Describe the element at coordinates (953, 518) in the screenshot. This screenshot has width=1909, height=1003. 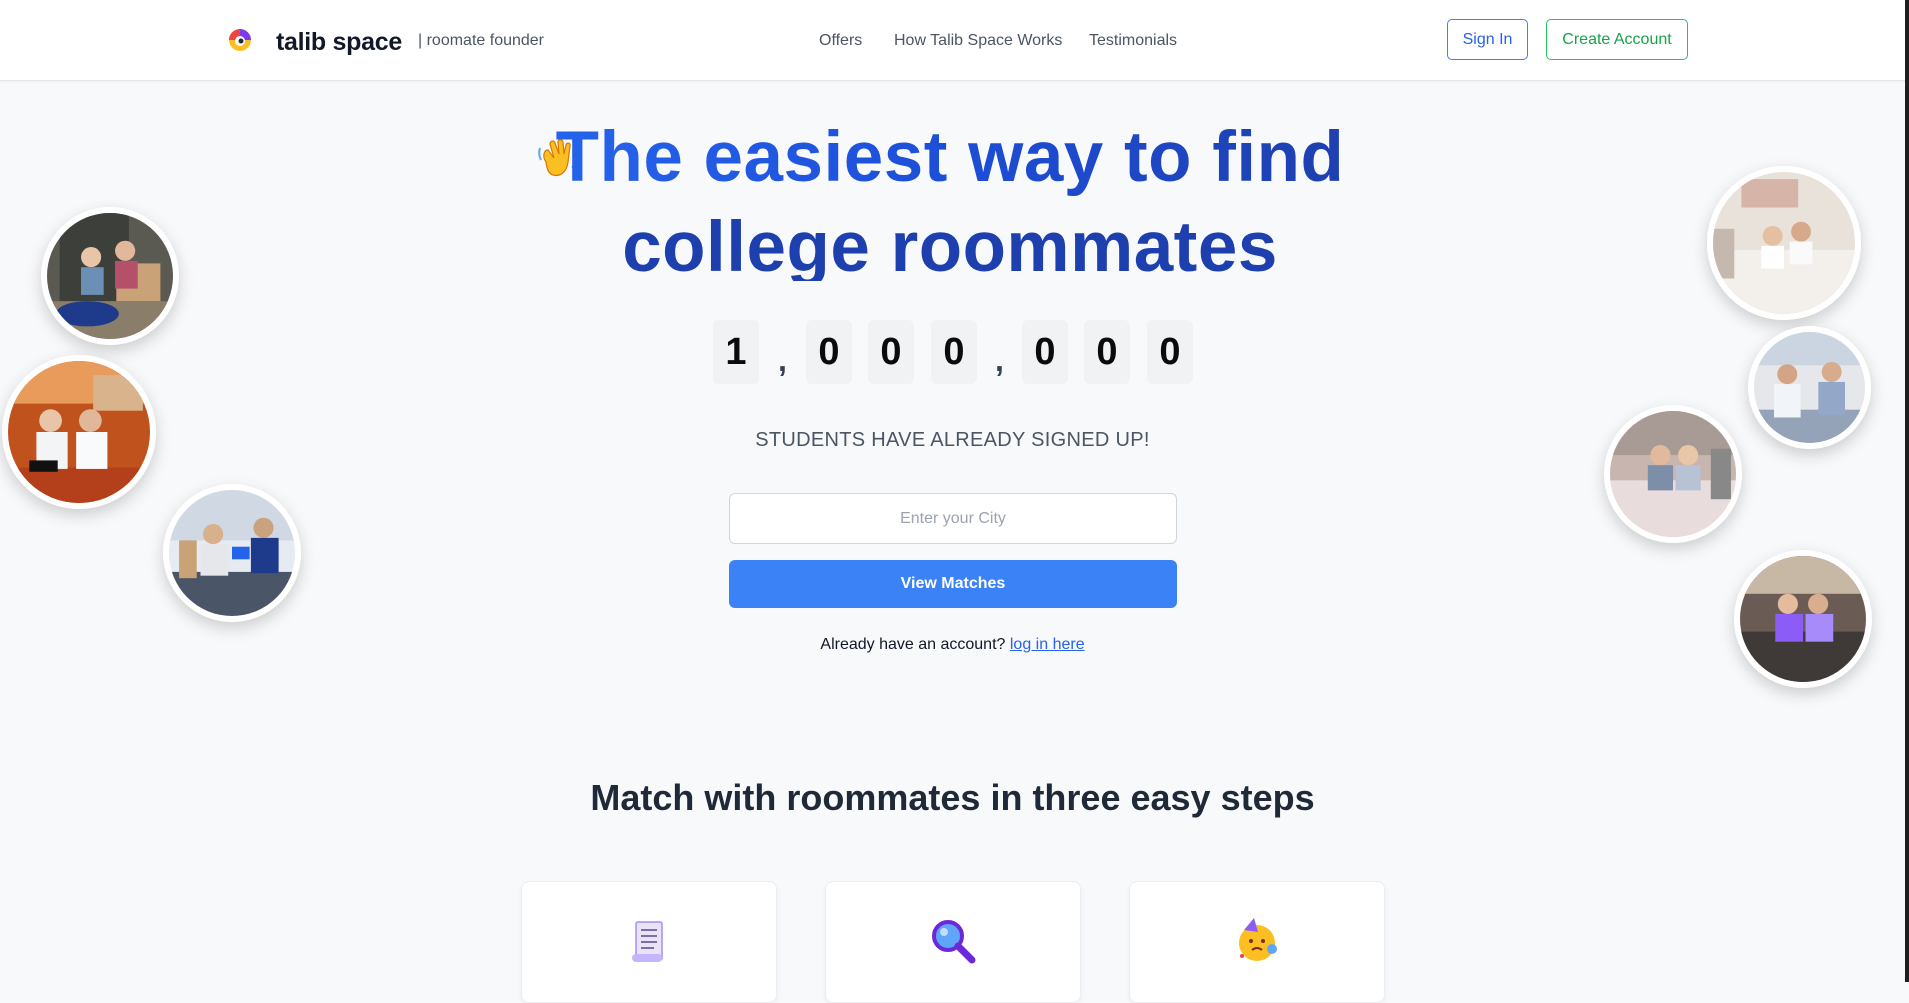
I see `city-input` at that location.